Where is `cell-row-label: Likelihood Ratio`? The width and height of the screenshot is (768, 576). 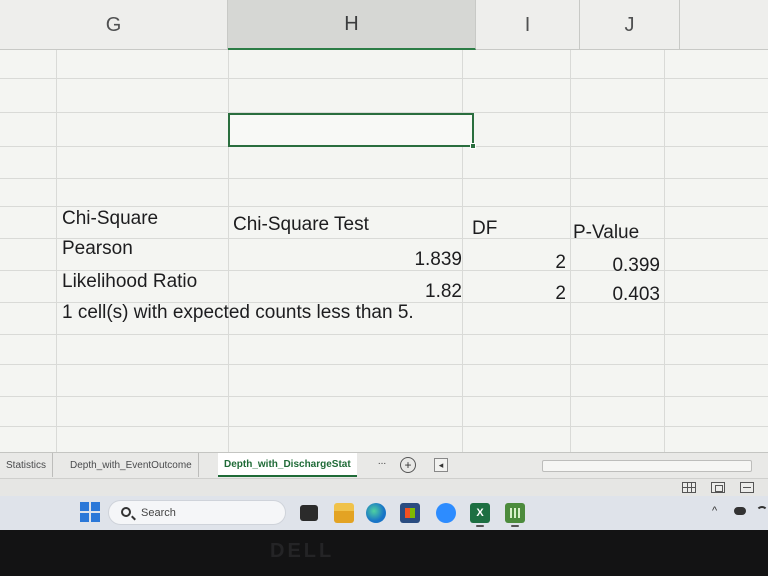
cell-row-label: Likelihood Ratio is located at coordinates (129, 282).